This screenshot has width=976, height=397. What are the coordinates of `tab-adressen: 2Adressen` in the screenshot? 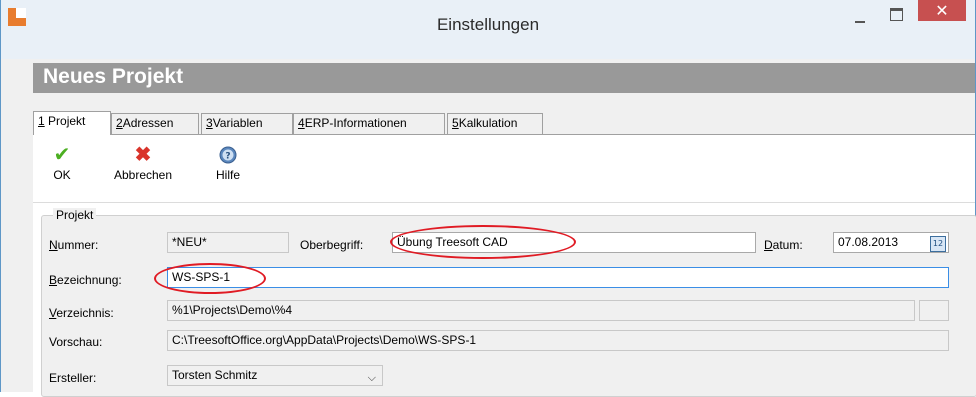 It's located at (155, 123).